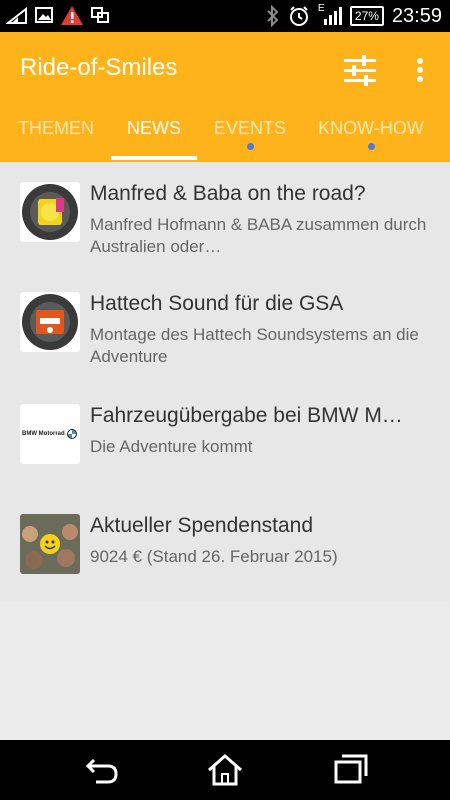 This screenshot has height=800, width=450. What do you see at coordinates (330, 15) in the screenshot?
I see `mobile-signal-icon: E` at bounding box center [330, 15].